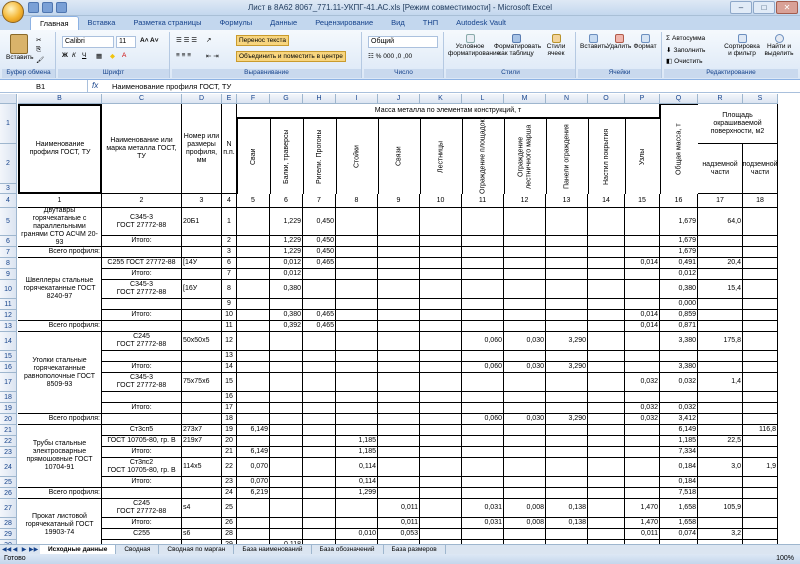  I want to click on column-header: H, so click(319, 99).